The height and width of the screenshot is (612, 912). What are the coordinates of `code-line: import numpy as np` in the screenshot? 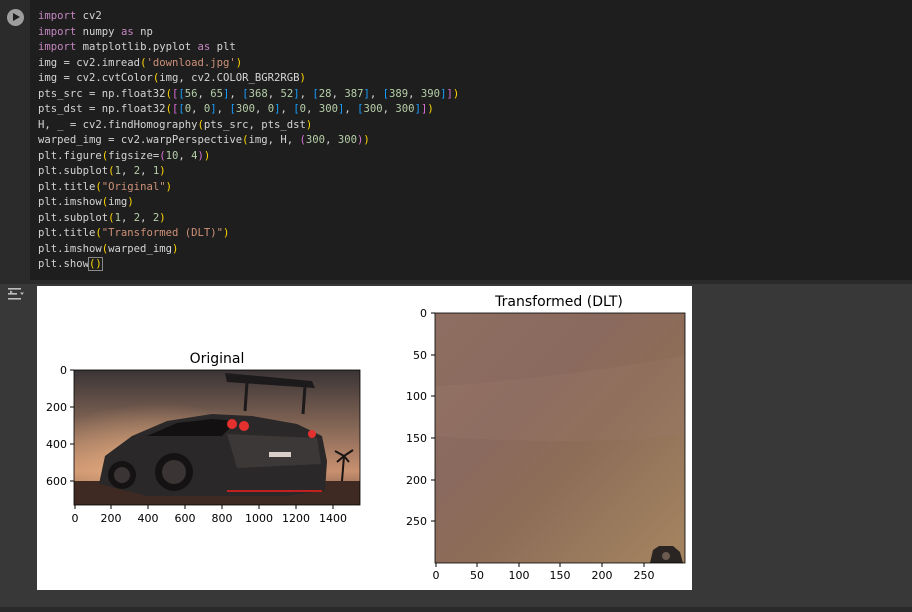 It's located at (95, 31).